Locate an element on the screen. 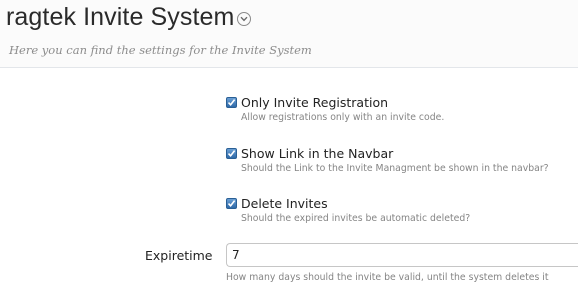 This screenshot has width=578, height=300. show-link-navbar-label: Show Link in the Navbar is located at coordinates (317, 153).